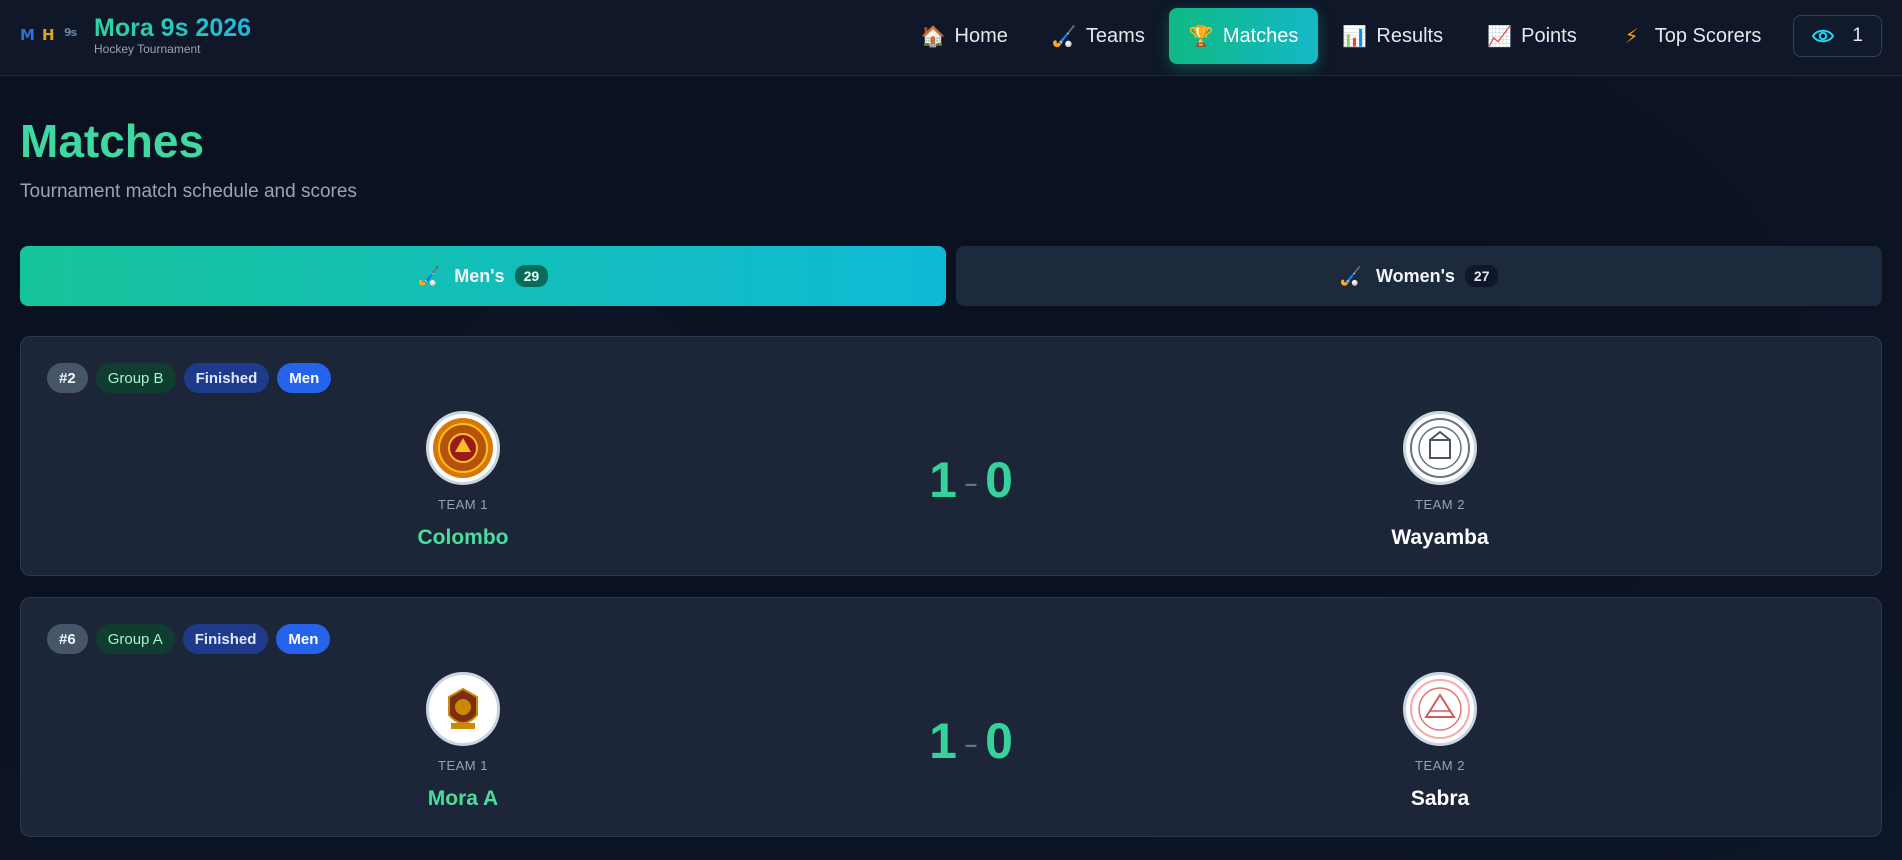 This screenshot has height=860, width=1902. Describe the element at coordinates (1823, 36) in the screenshot. I see `eye-icon` at that location.